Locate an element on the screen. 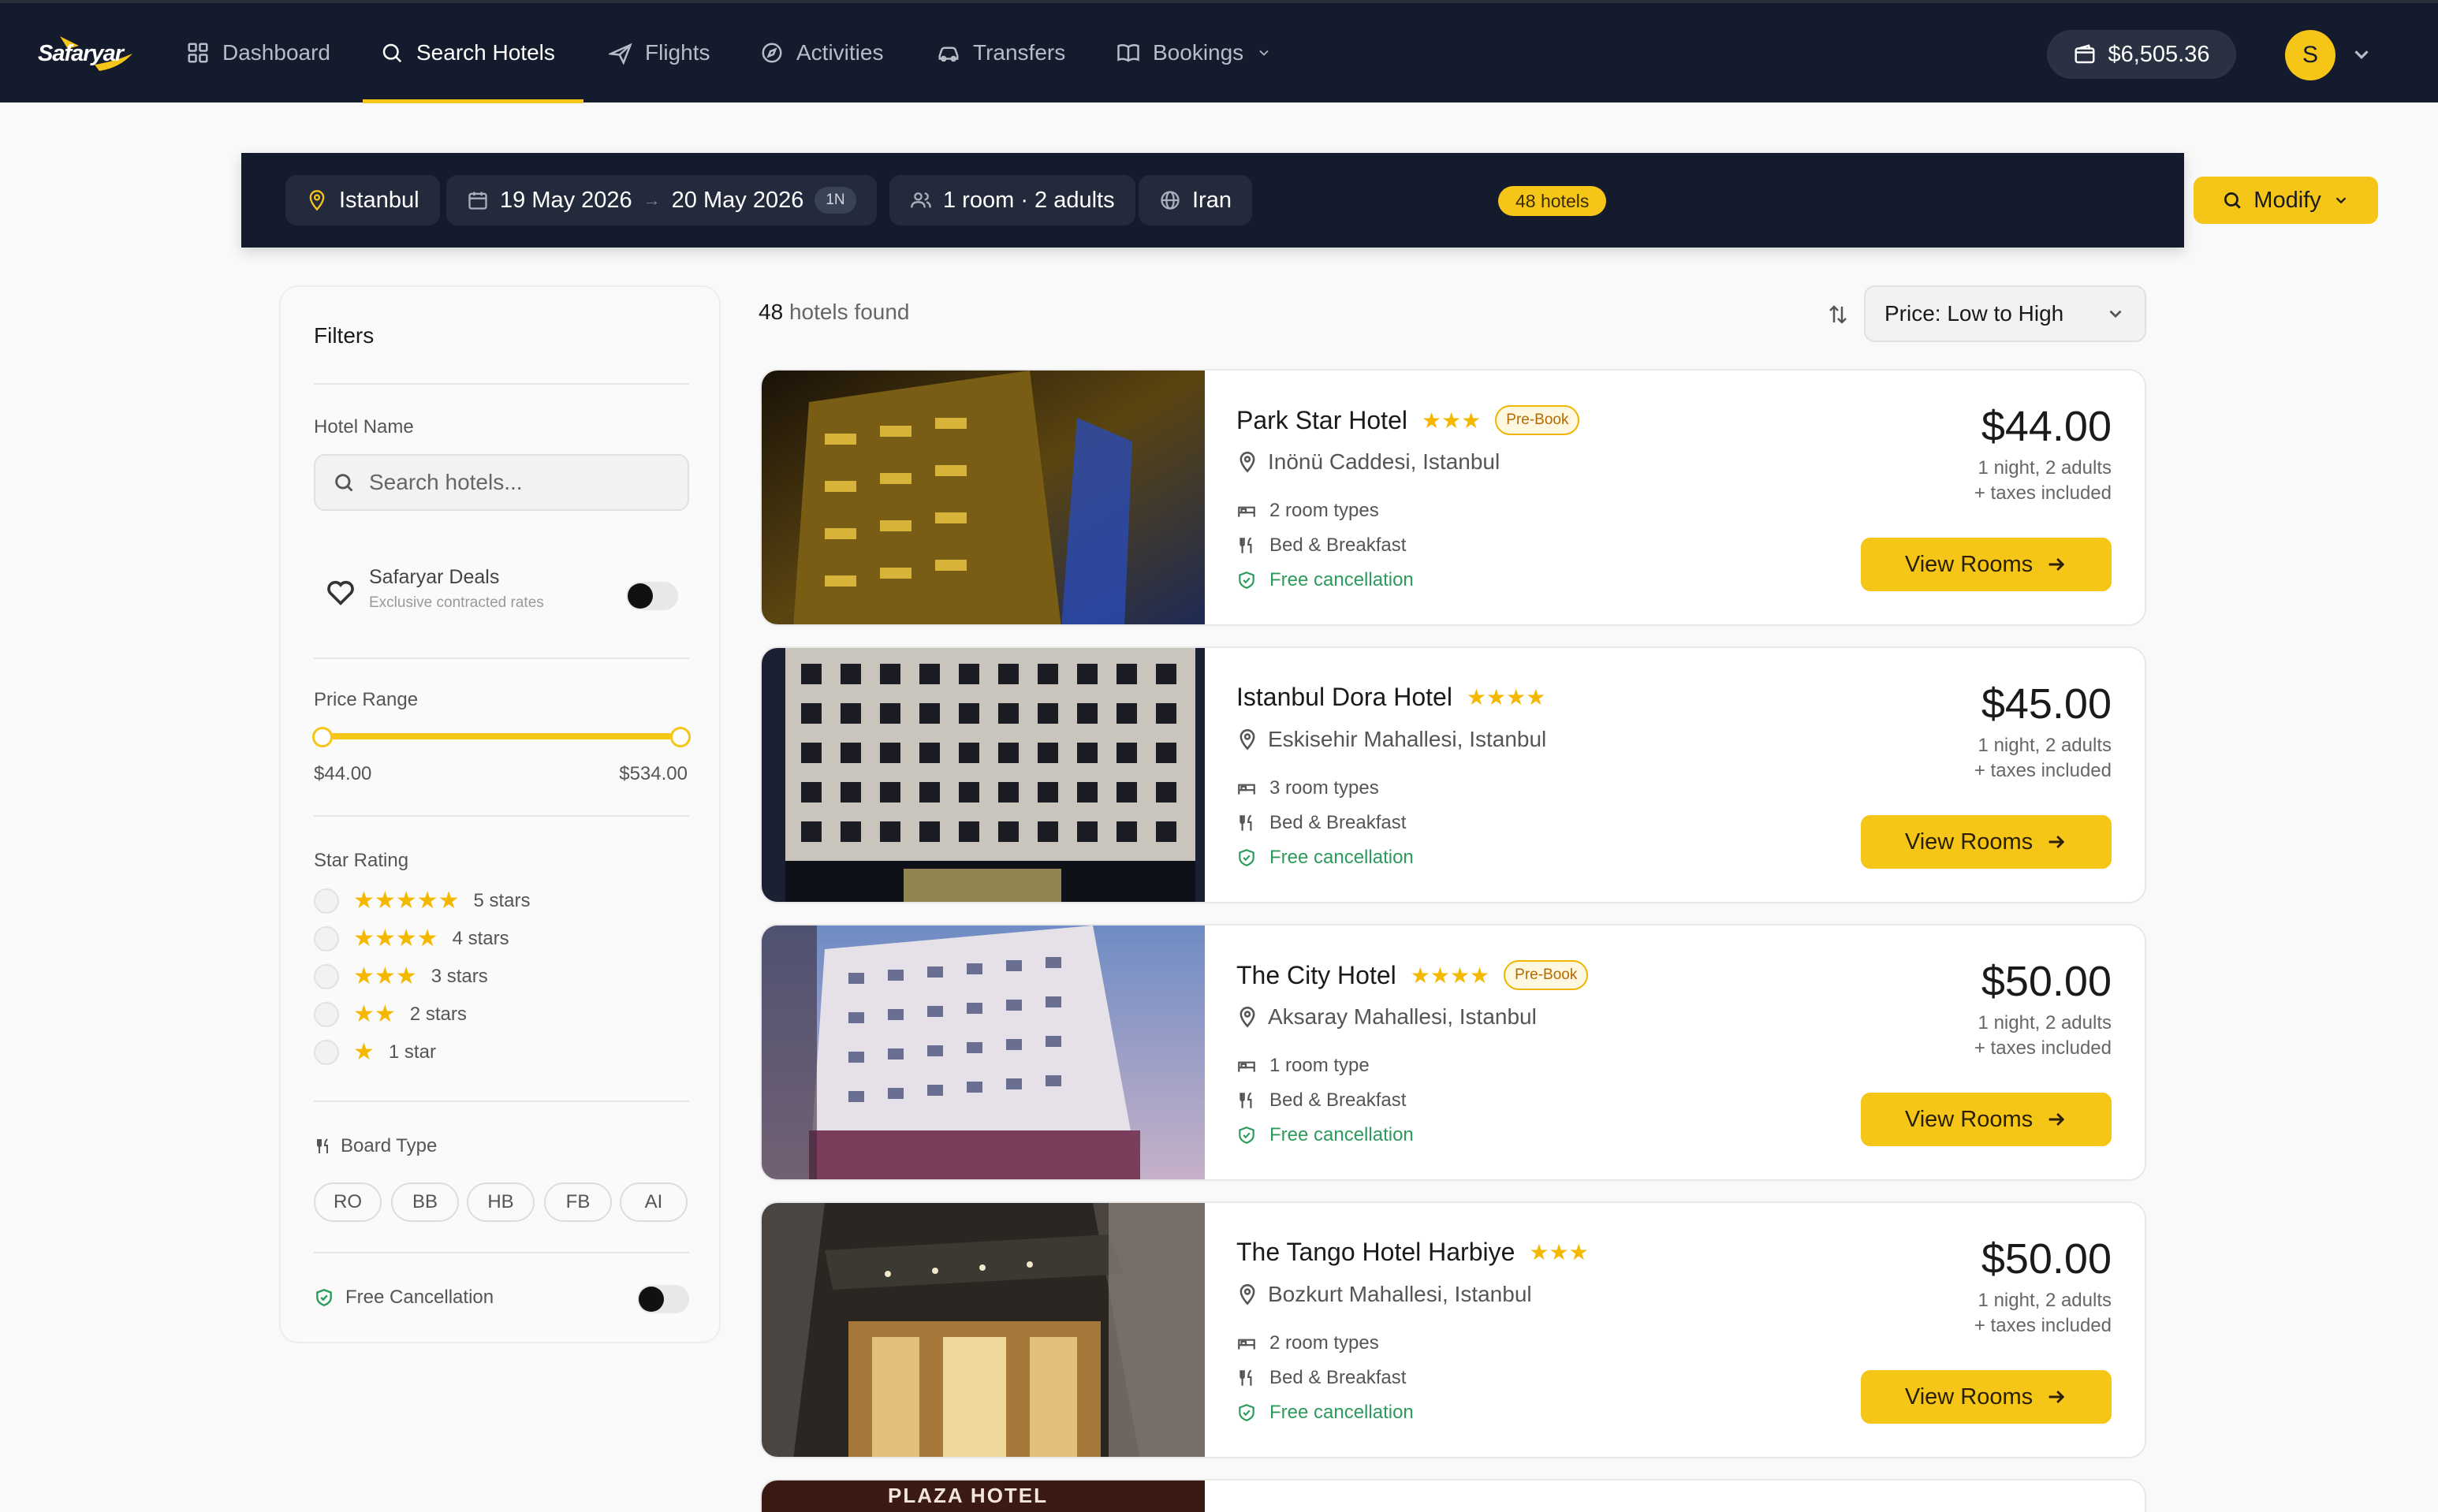 The height and width of the screenshot is (1512, 2438). chevron-down-icon is located at coordinates (2361, 55).